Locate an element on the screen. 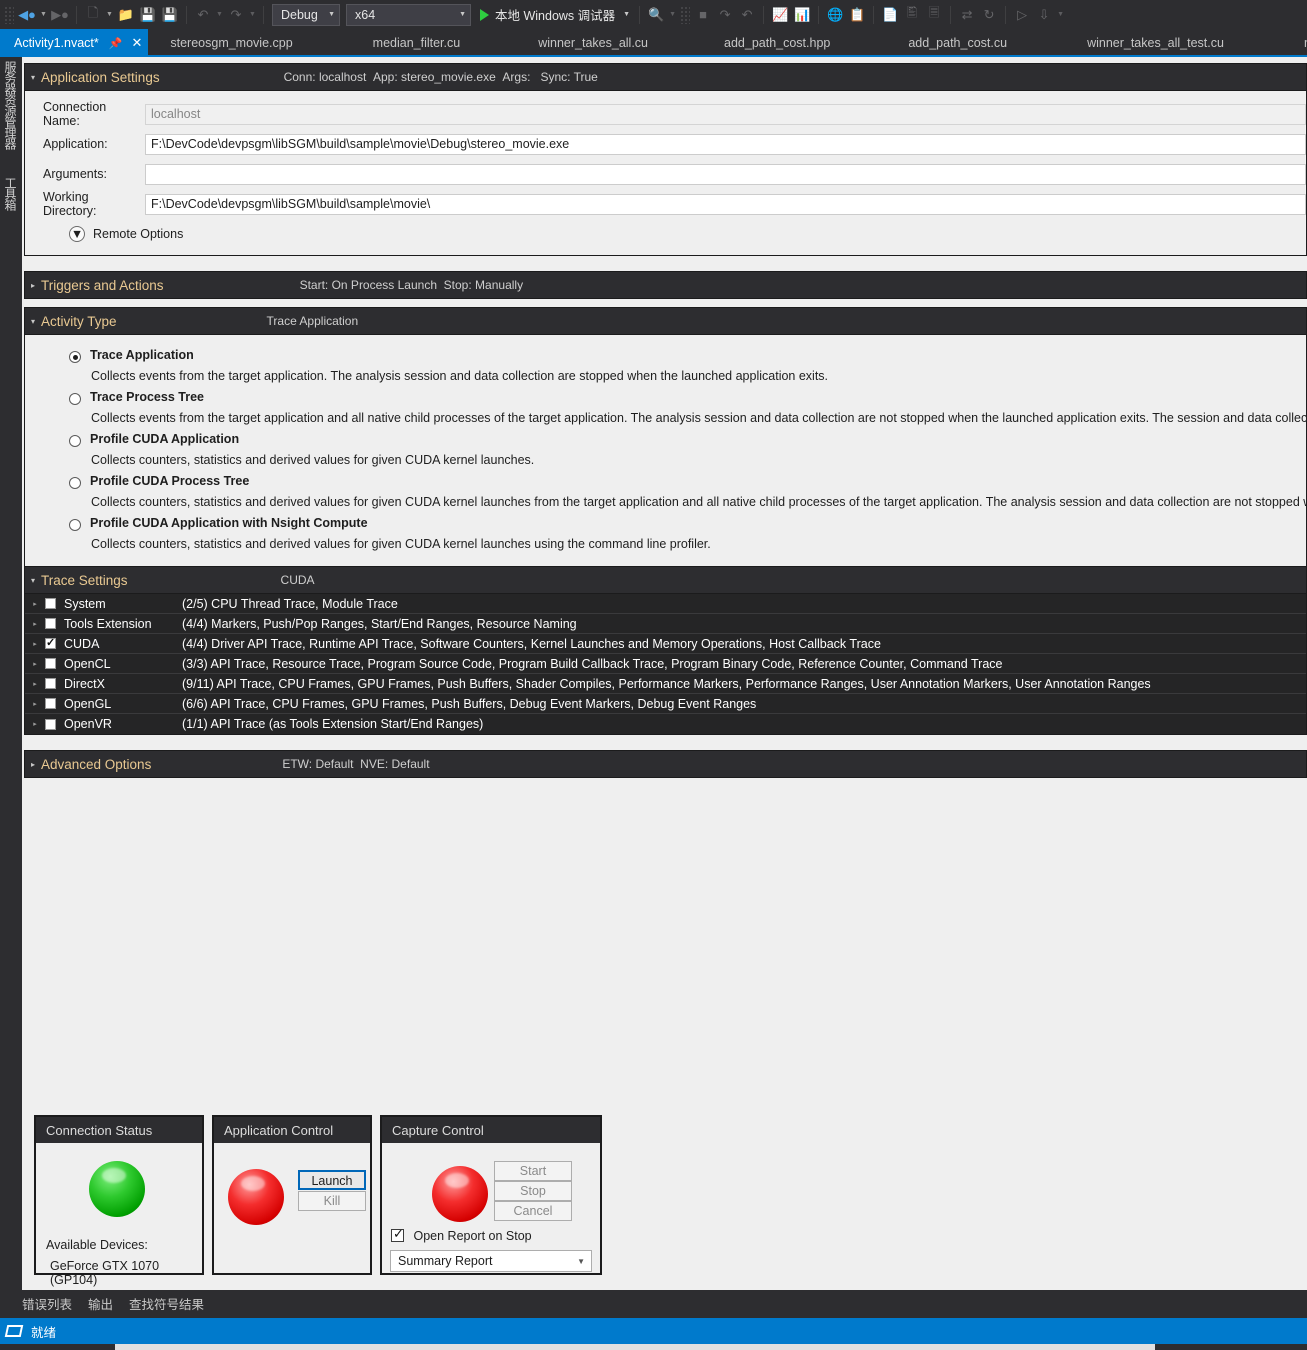  pin-icon: 📌 is located at coordinates (116, 43).